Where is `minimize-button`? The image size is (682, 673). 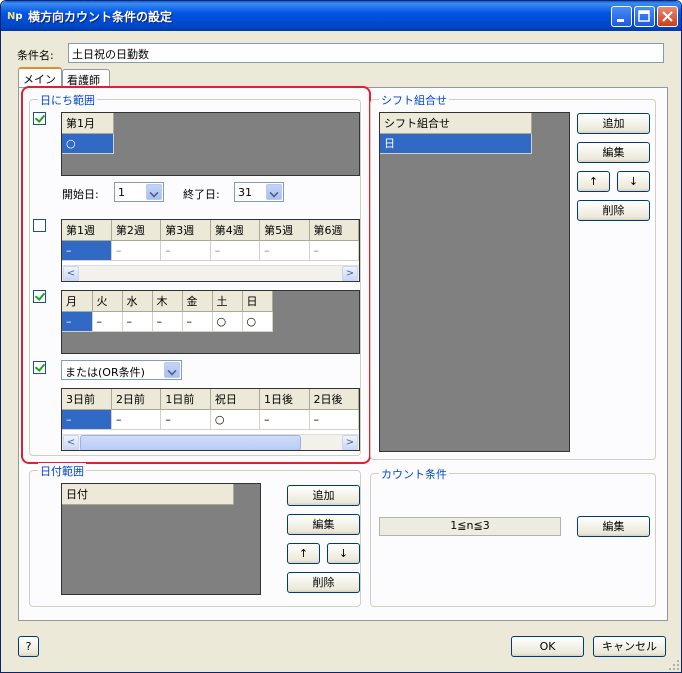 minimize-button is located at coordinates (621, 16).